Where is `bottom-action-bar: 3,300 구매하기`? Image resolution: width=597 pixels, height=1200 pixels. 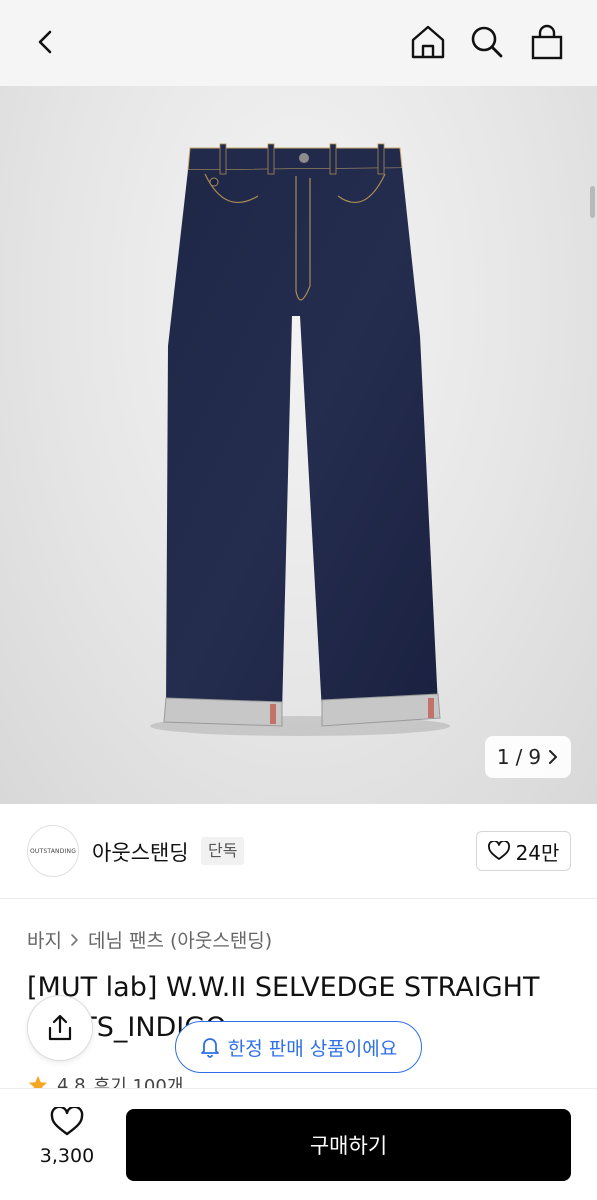 bottom-action-bar: 3,300 구매하기 is located at coordinates (298, 1144).